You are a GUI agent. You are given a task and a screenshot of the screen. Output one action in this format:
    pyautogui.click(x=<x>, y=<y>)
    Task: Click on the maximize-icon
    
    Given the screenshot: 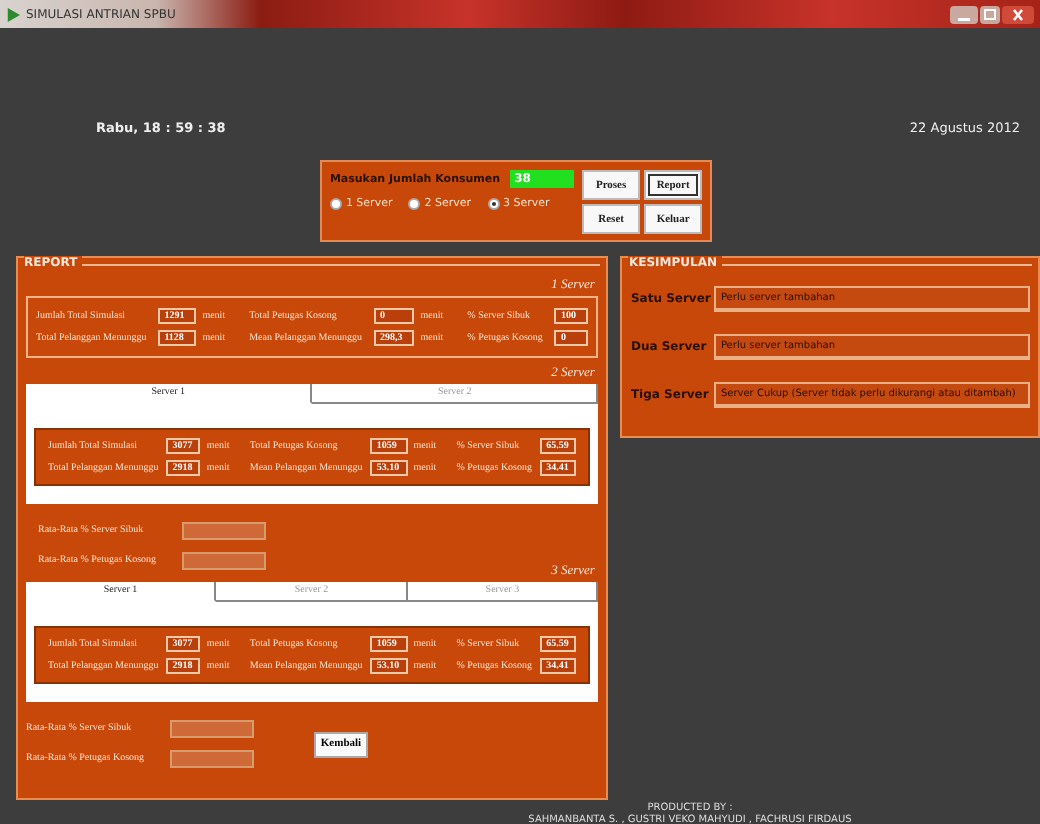 What is the action you would take?
    pyautogui.click(x=990, y=14)
    